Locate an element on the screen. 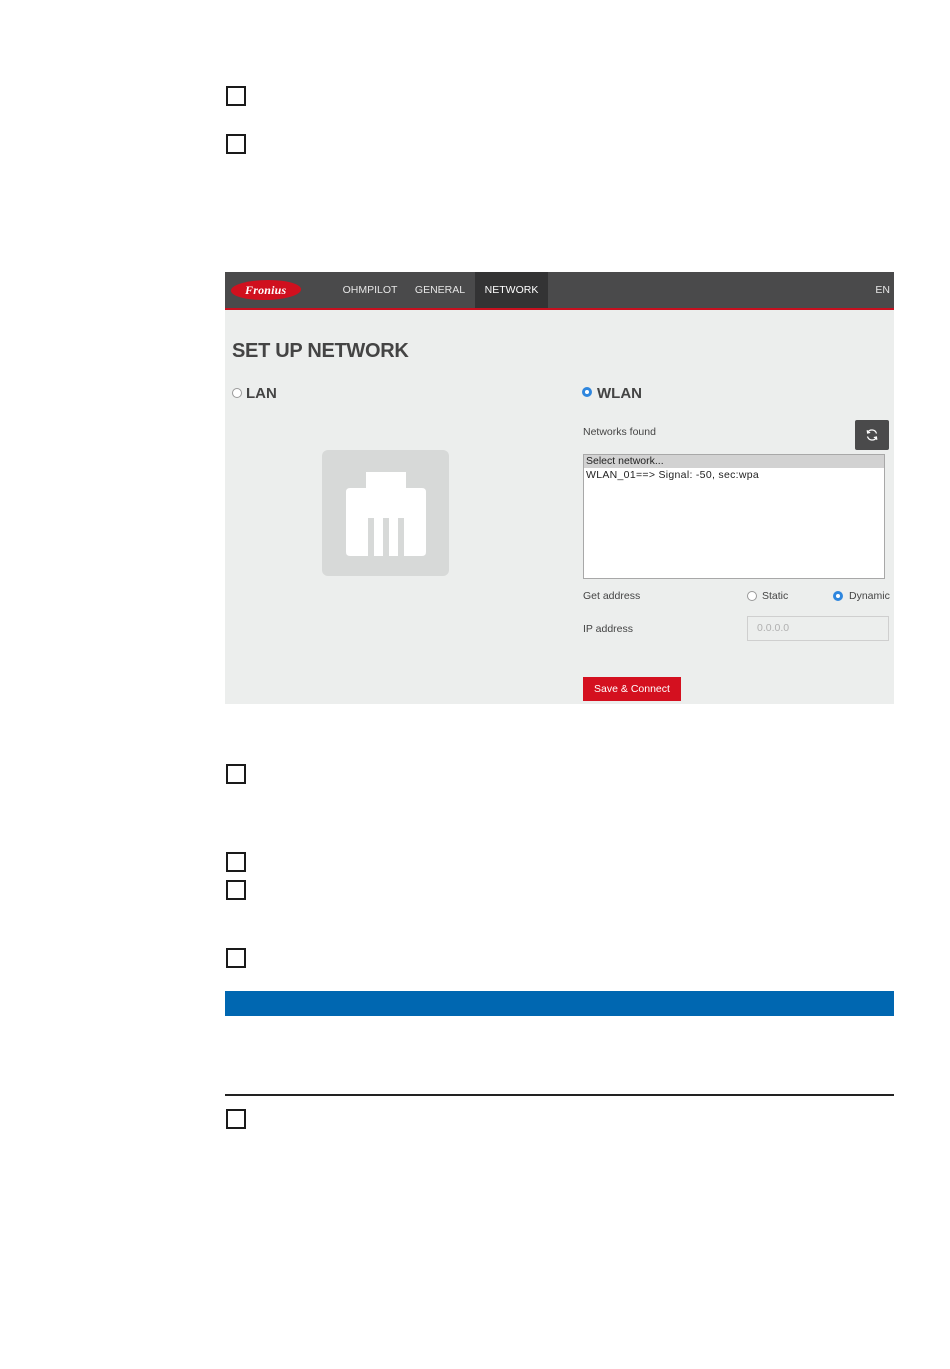  refresh-networks-button is located at coordinates (872, 435).